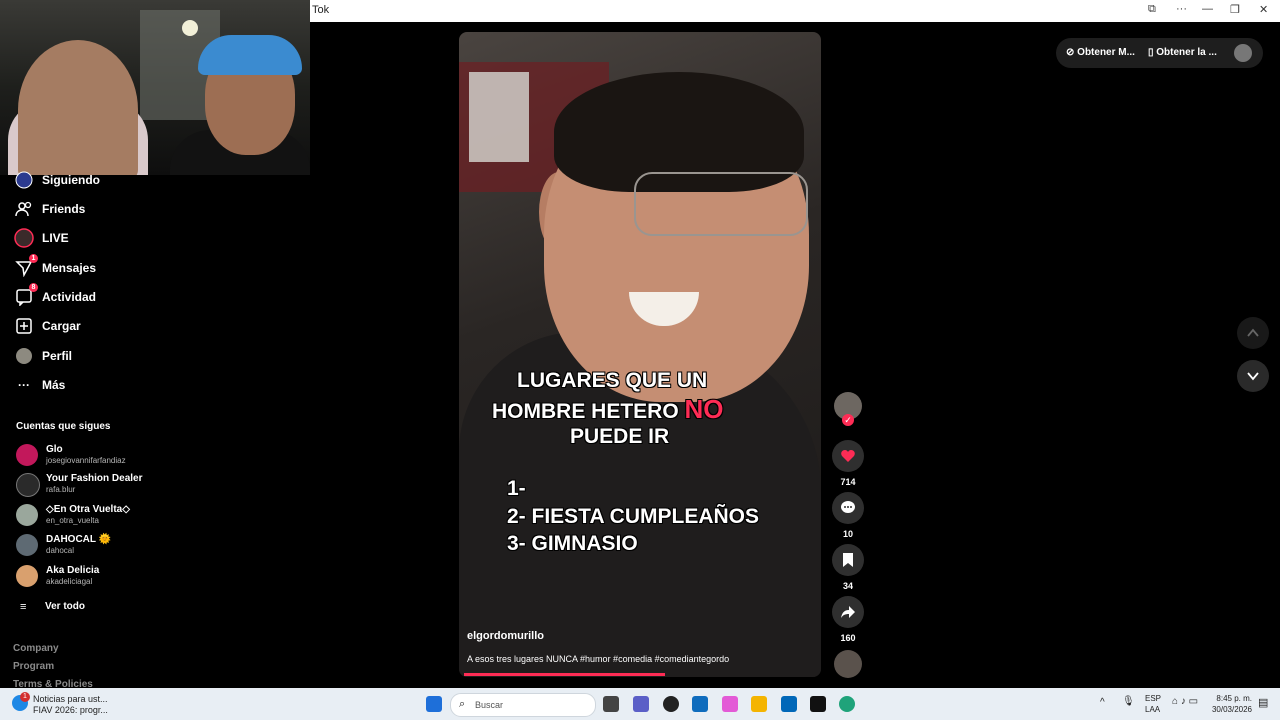  I want to click on tray-chevron-icon: ^, so click(1102, 702).